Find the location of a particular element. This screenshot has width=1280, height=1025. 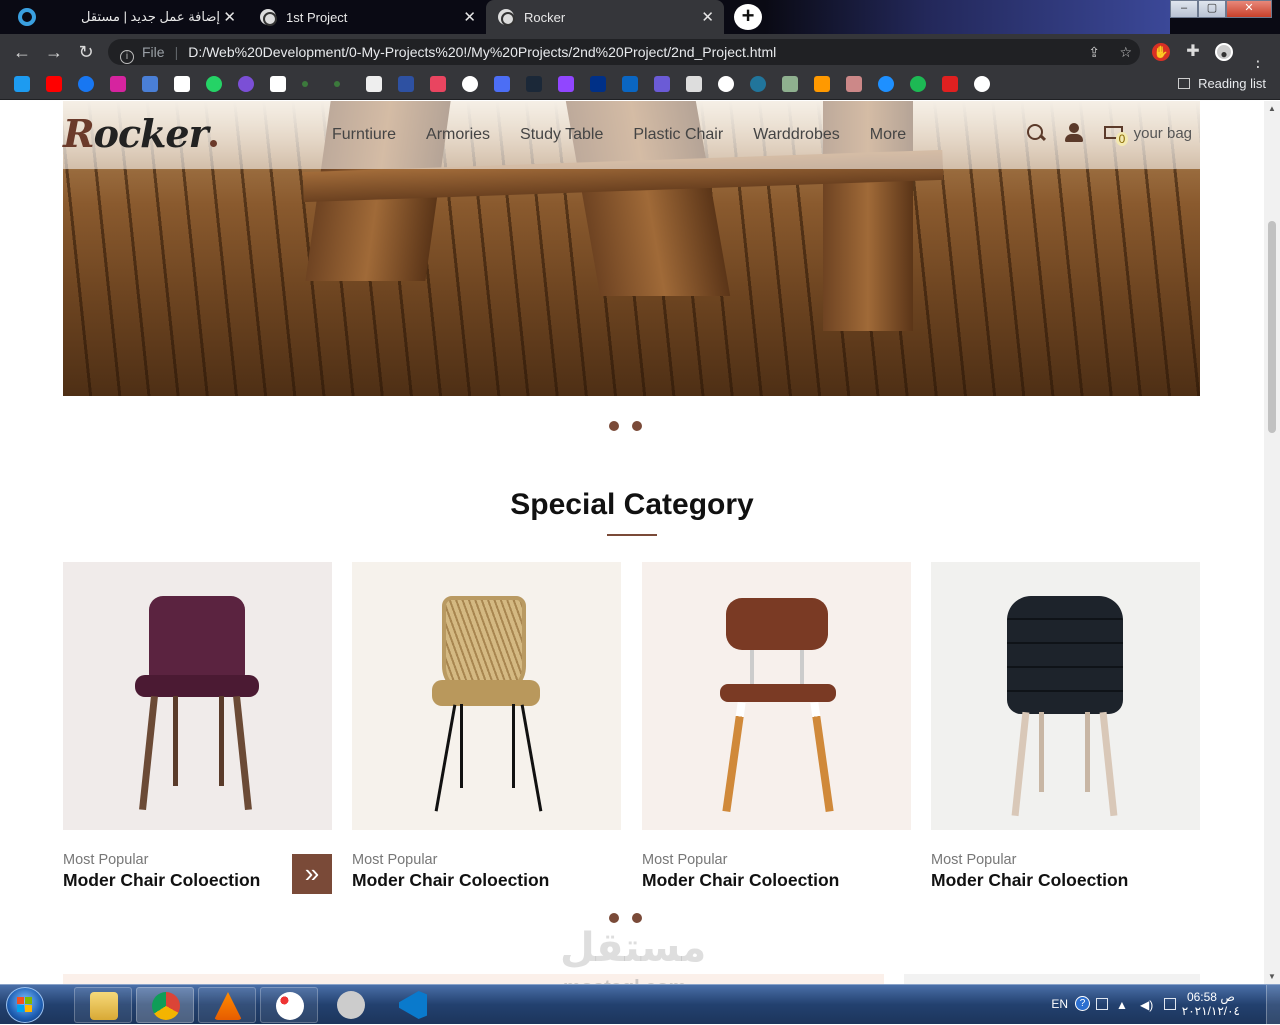

udemy-bookmark-icon is located at coordinates (246, 84).